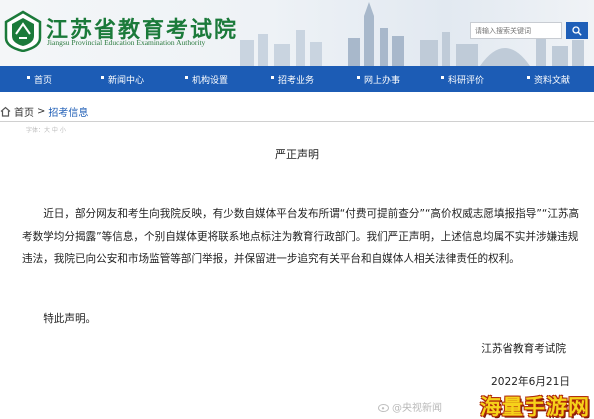  Describe the element at coordinates (292, 79) in the screenshot. I see `nav-item-exams: 招考业务` at that location.